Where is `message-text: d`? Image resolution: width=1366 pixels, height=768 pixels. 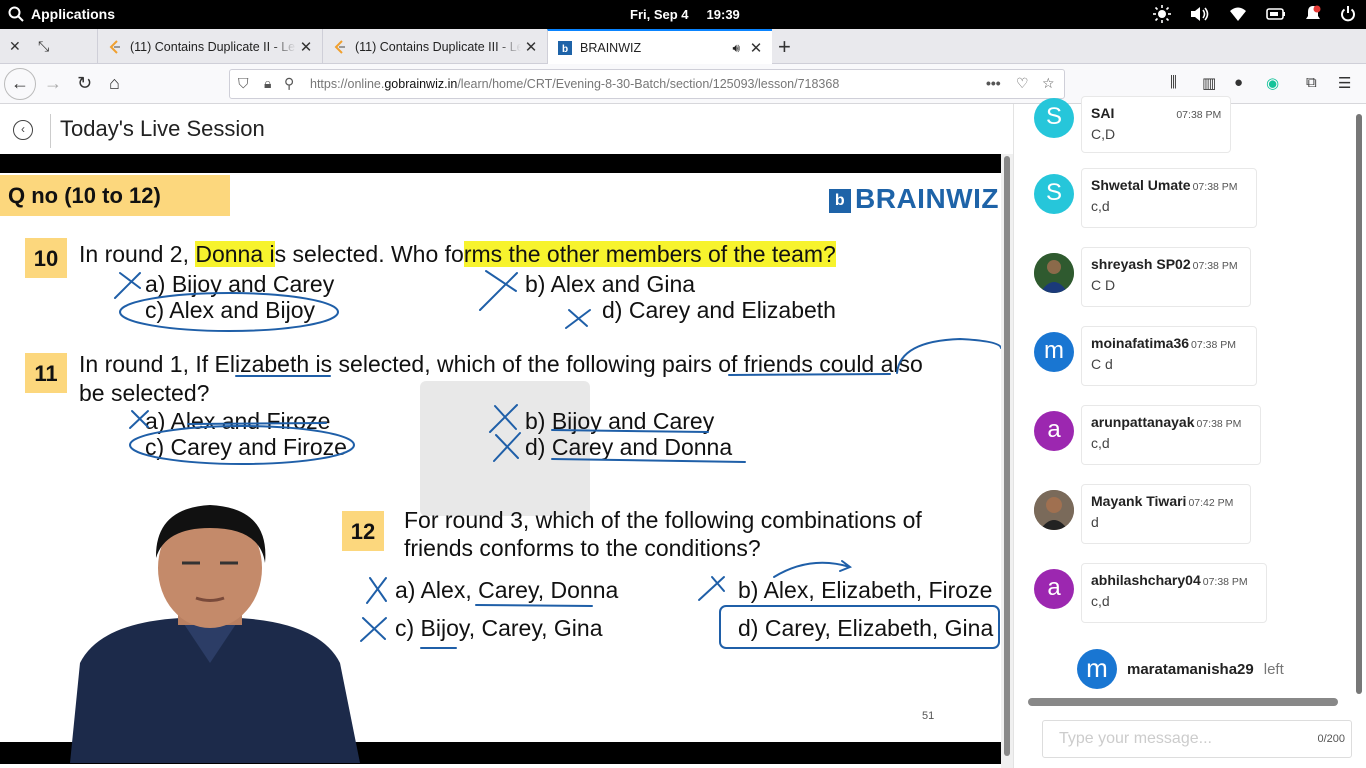
message-text: d is located at coordinates (1095, 522).